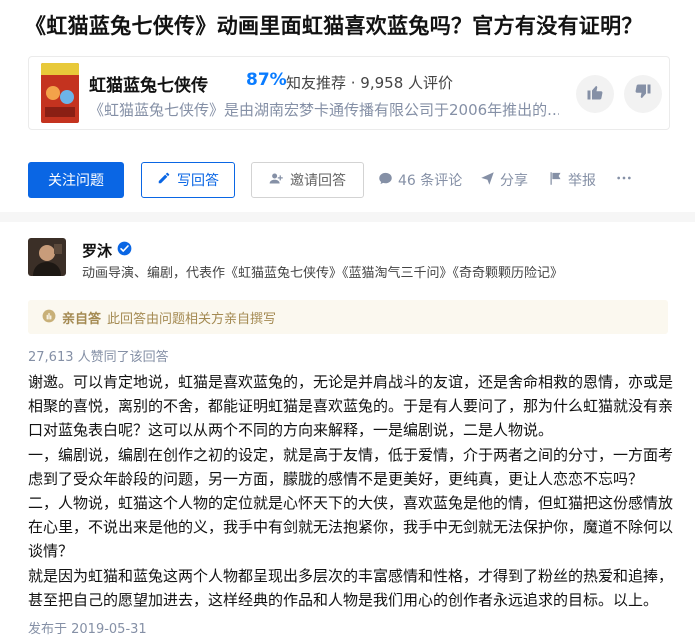  Describe the element at coordinates (334, 25) in the screenshot. I see `question-title: 《虹猫蓝兔七侠传》动画里面虹猫喜欢蓝兔吗？官方有没有证明？` at that location.